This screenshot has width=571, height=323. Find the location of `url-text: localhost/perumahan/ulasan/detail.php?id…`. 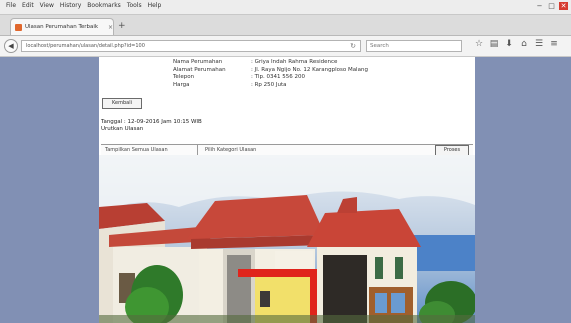

url-text: localhost/perumahan/ulasan/detail.php?id… is located at coordinates (85, 46).